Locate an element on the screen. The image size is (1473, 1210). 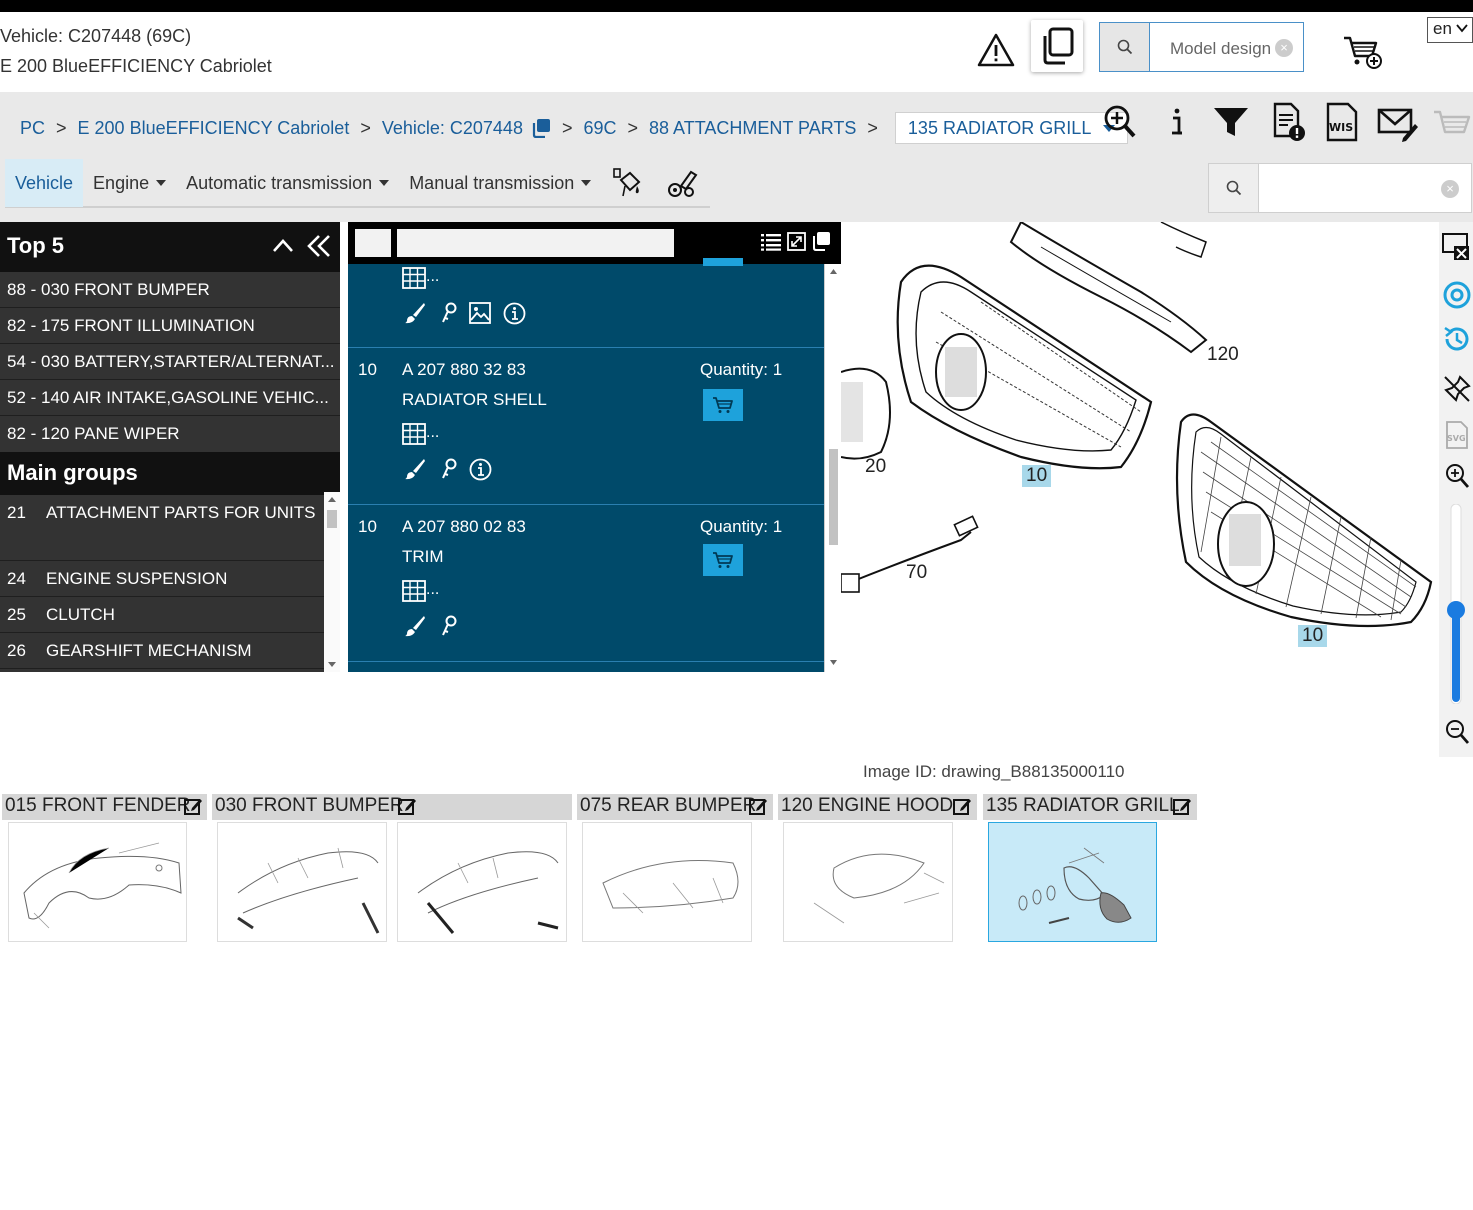
language-select: en is located at coordinates (1450, 30).